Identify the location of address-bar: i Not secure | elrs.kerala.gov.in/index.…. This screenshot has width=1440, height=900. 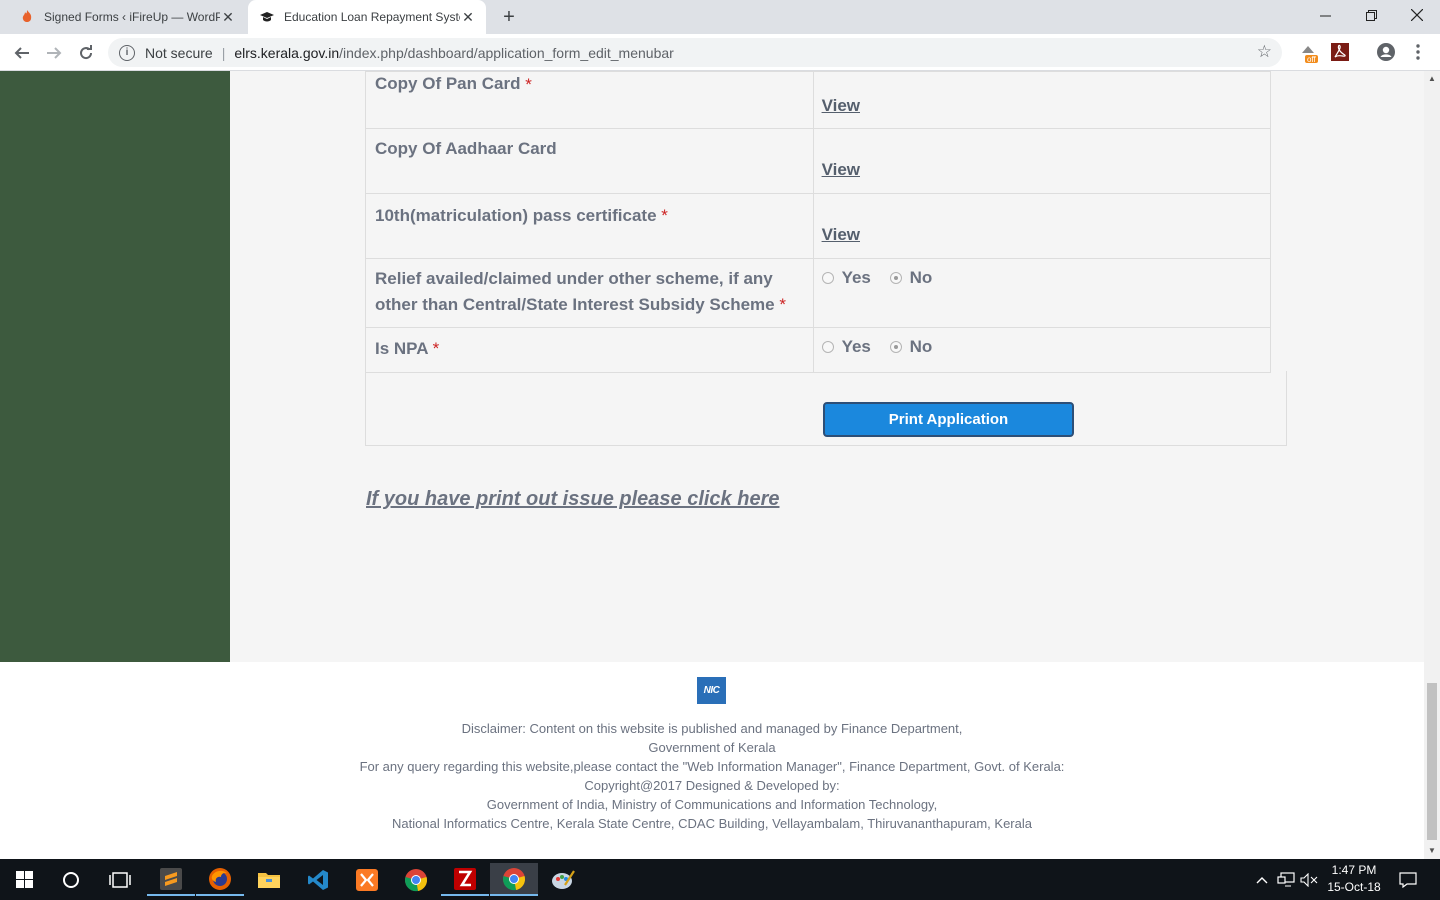
(695, 52).